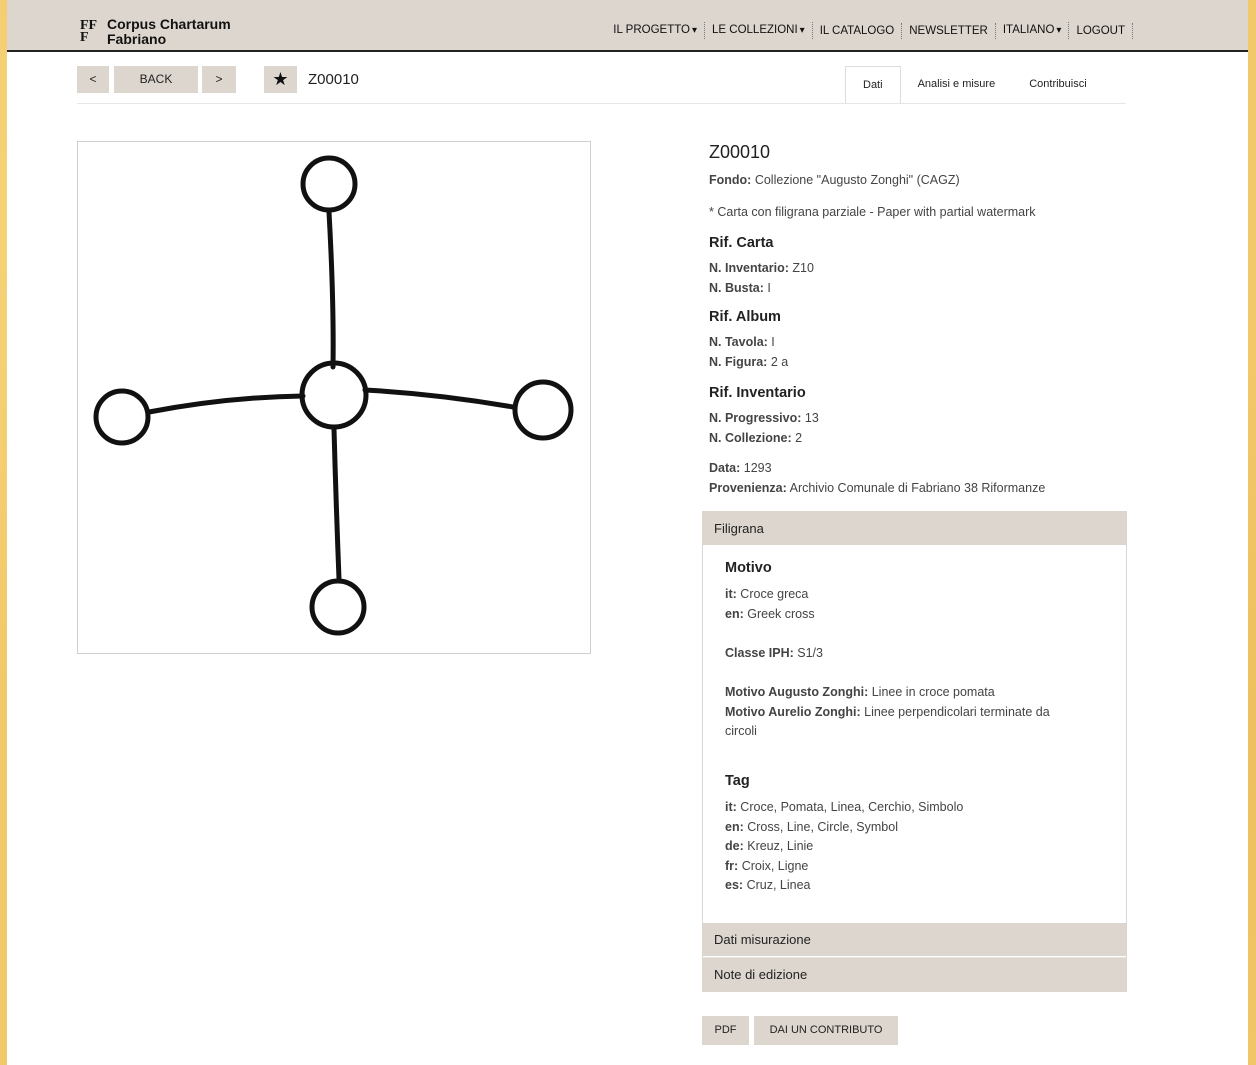 The width and height of the screenshot is (1256, 1065). Describe the element at coordinates (745, 317) in the screenshot. I see `rif-album-heading: Rif. Album` at that location.